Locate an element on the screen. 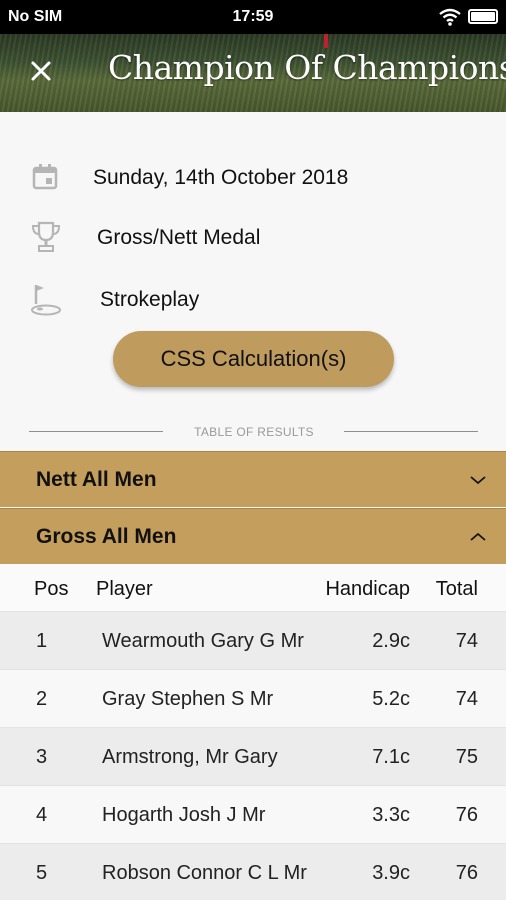 The height and width of the screenshot is (900, 506). clock: 17:59 is located at coordinates (253, 16).